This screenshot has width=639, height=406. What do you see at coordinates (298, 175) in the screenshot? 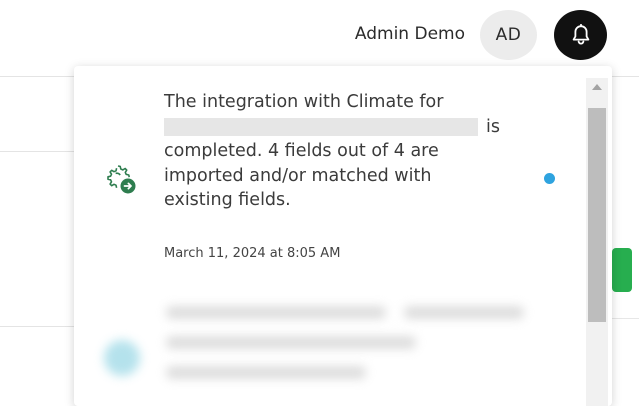
I see `message-line: imported and/or matched with` at bounding box center [298, 175].